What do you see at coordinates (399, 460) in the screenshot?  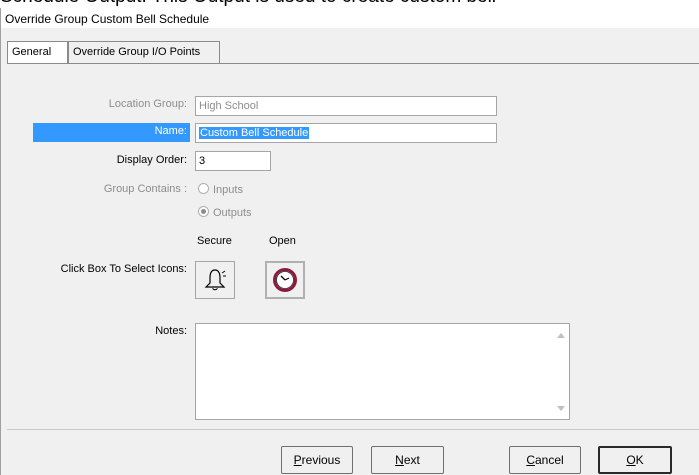 I see `next-button-mnemonic: N` at bounding box center [399, 460].